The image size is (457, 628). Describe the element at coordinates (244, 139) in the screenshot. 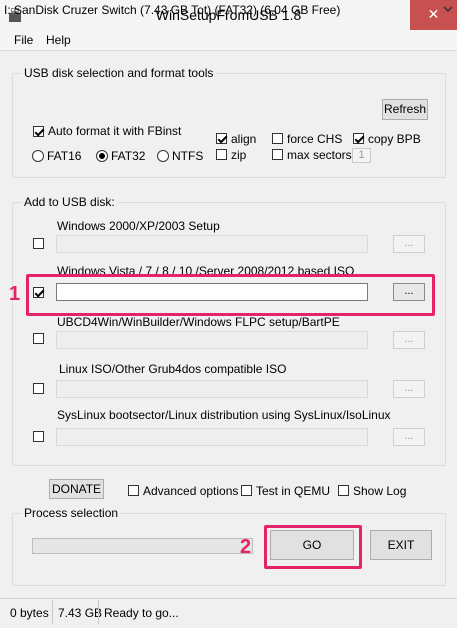

I see `align-label: align` at that location.